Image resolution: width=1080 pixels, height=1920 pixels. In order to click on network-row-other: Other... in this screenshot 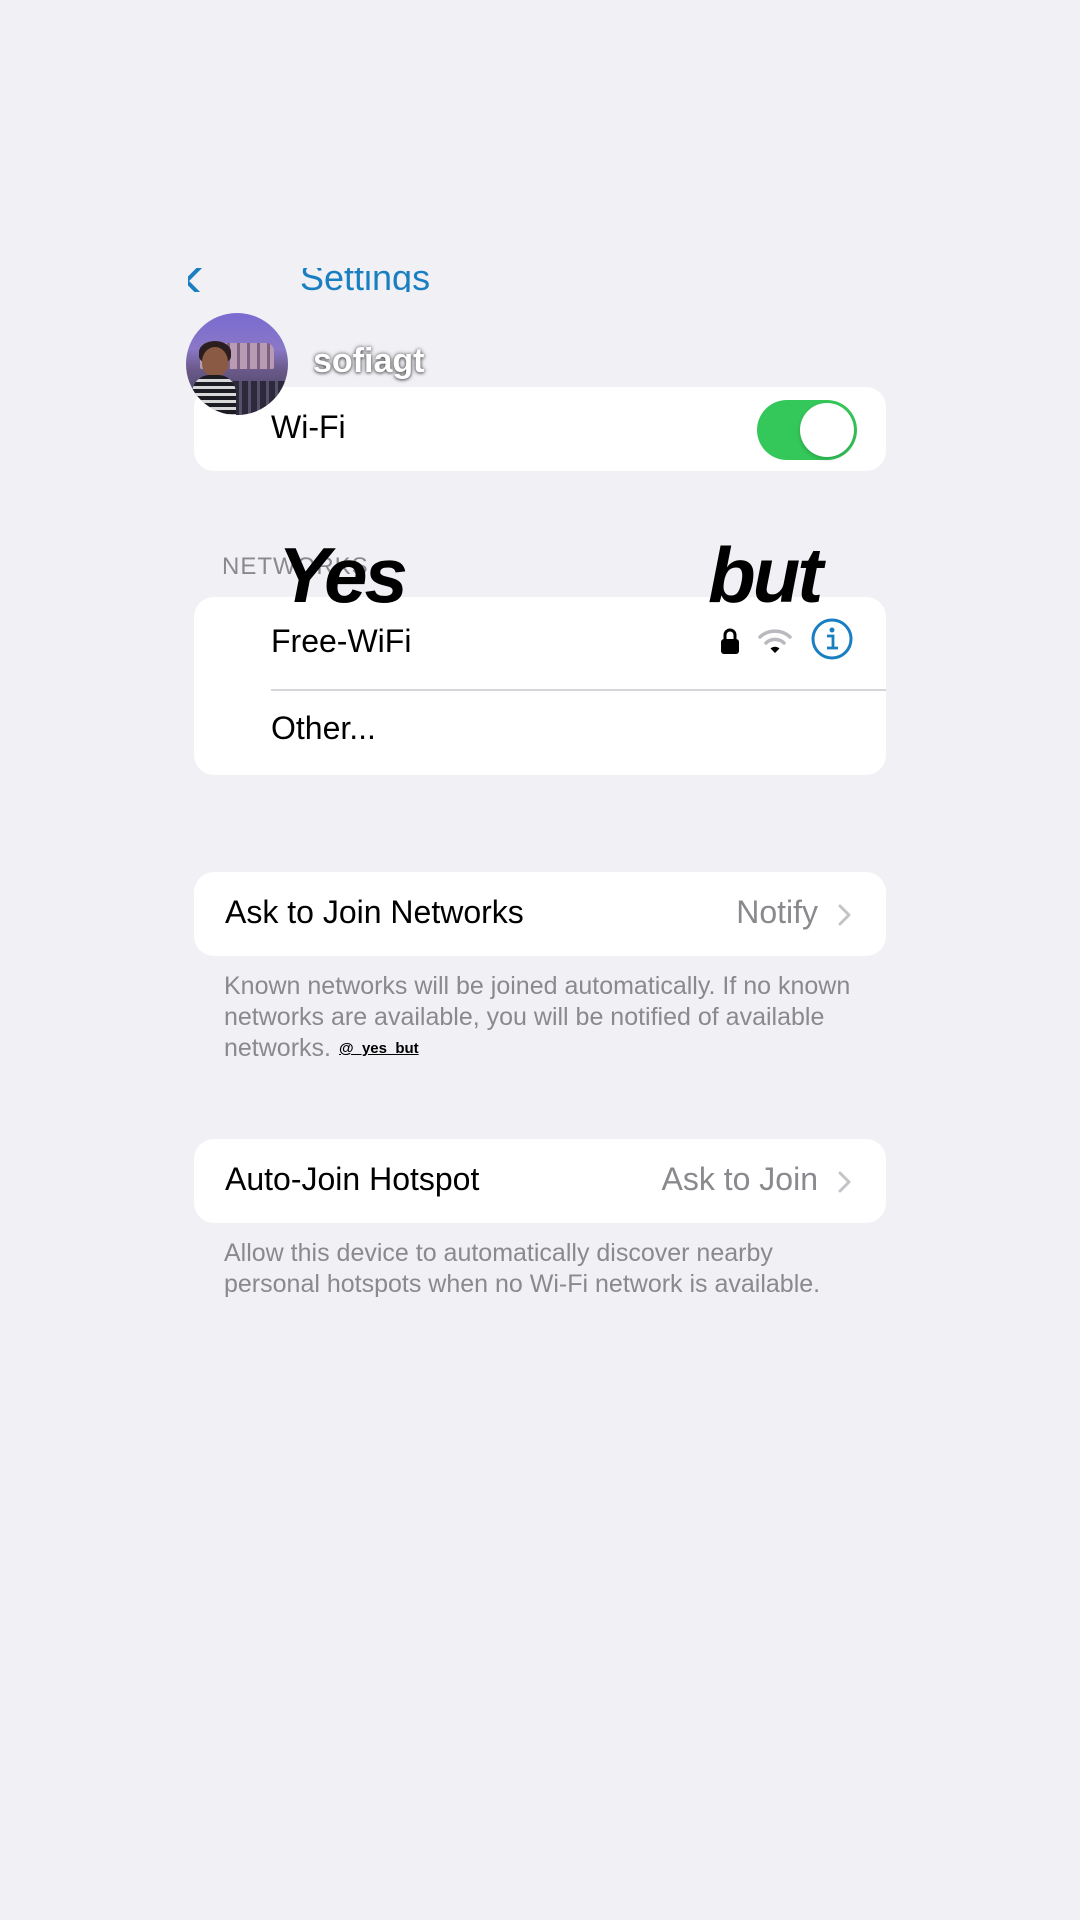, I will do `click(540, 730)`.